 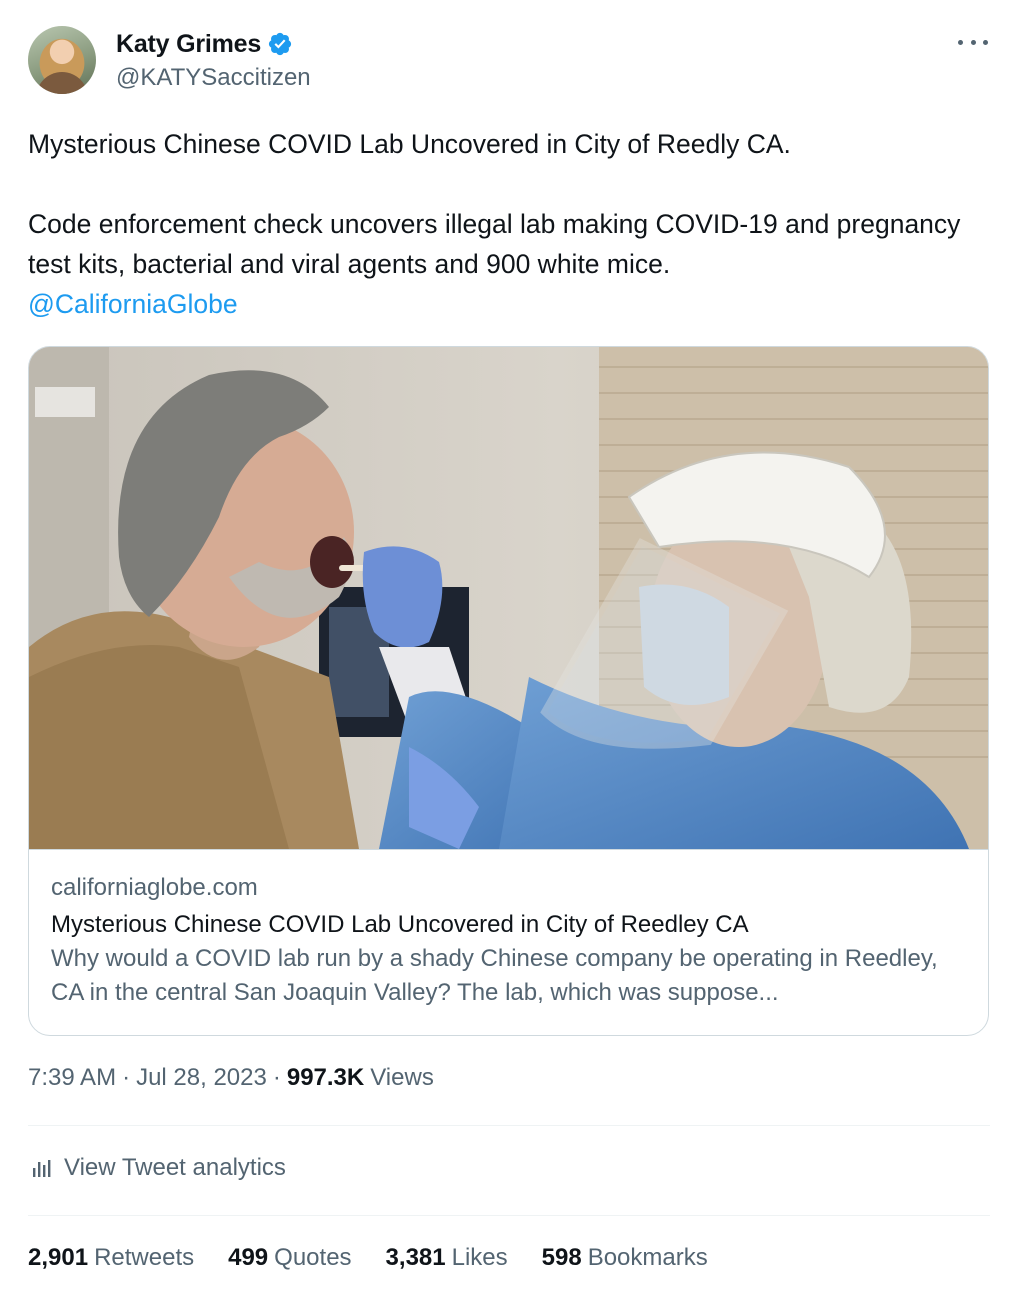 I want to click on author-handle: @KATYSaccitizen, so click(x=213, y=78).